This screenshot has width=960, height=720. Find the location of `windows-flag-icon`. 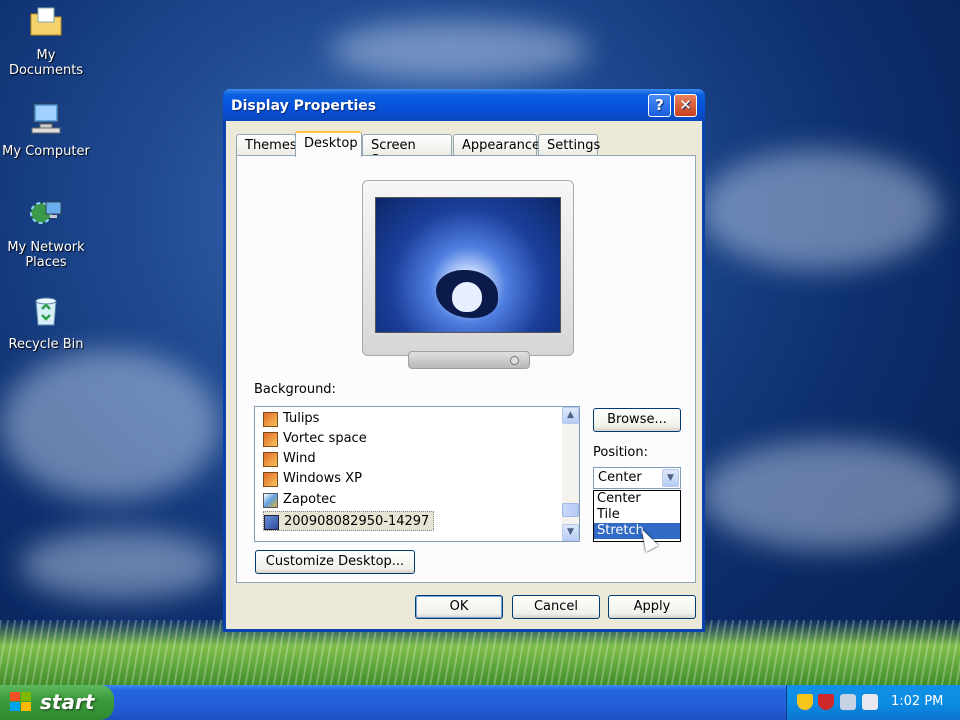

windows-flag-icon is located at coordinates (21, 702).